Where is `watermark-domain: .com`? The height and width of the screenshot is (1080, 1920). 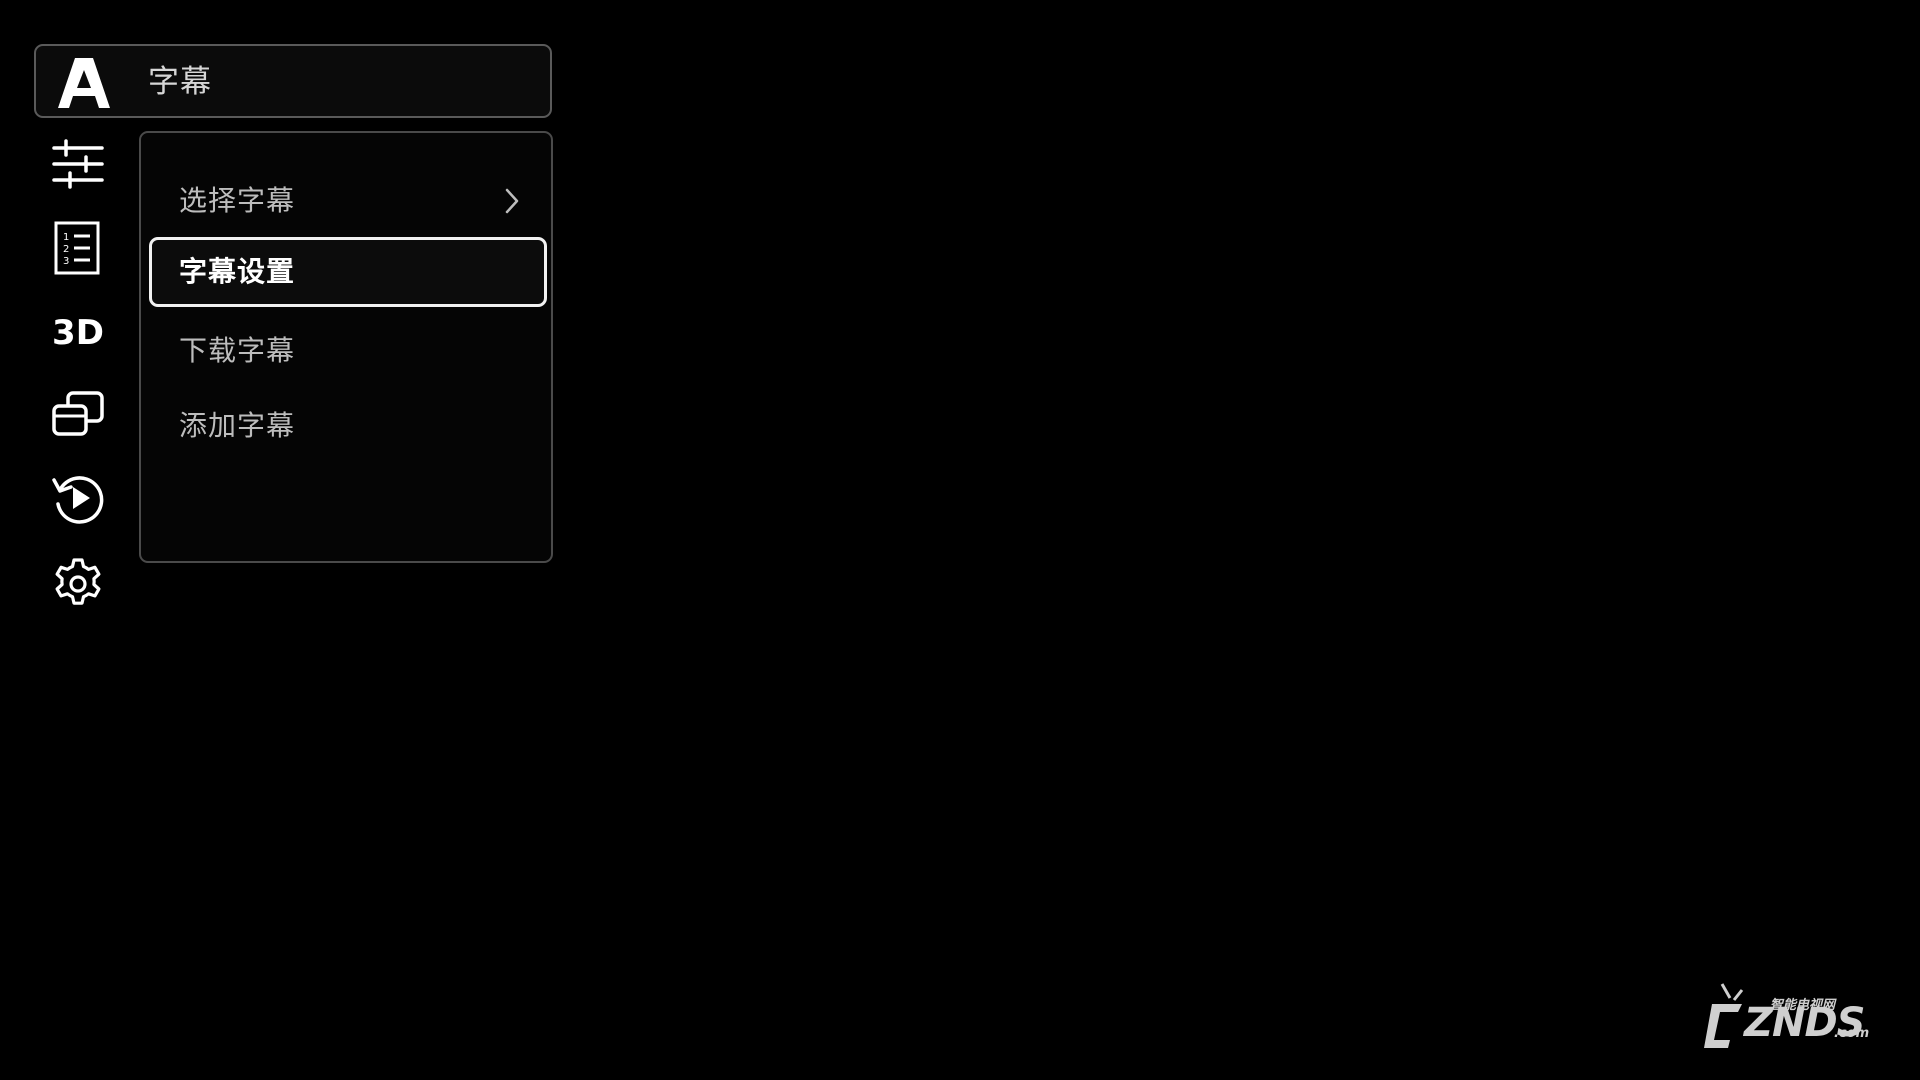 watermark-domain: .com is located at coordinates (1852, 1033).